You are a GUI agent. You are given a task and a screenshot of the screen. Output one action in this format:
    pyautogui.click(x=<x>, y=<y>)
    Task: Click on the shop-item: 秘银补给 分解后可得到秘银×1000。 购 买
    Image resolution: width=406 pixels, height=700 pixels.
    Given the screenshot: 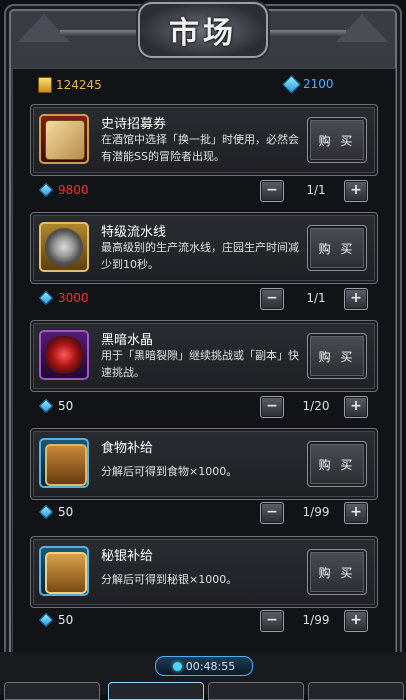 What is the action you would take?
    pyautogui.click(x=204, y=572)
    